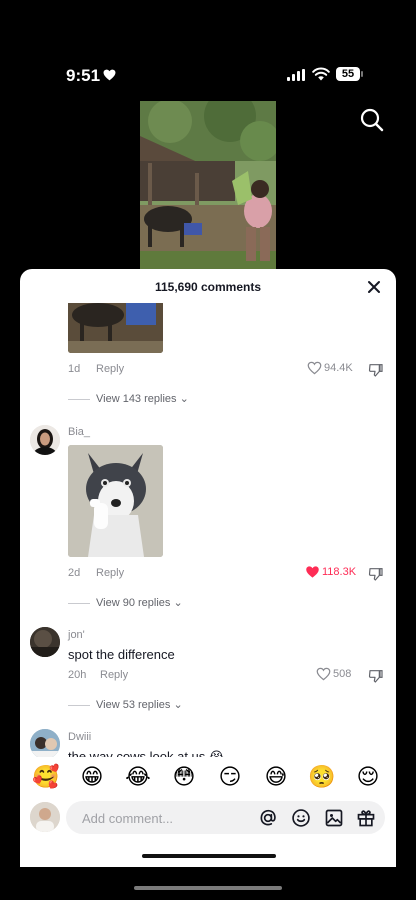 This screenshot has width=416, height=900. Describe the element at coordinates (368, 777) in the screenshot. I see `emoji-relieved: 😌` at that location.